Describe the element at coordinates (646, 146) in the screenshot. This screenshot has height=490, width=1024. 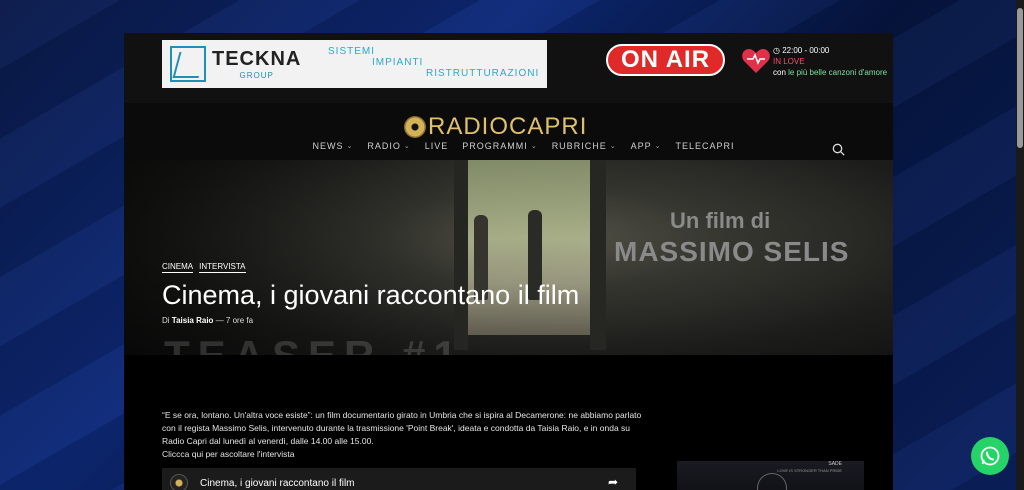
I see `nav-item-app: APP ⌄` at that location.